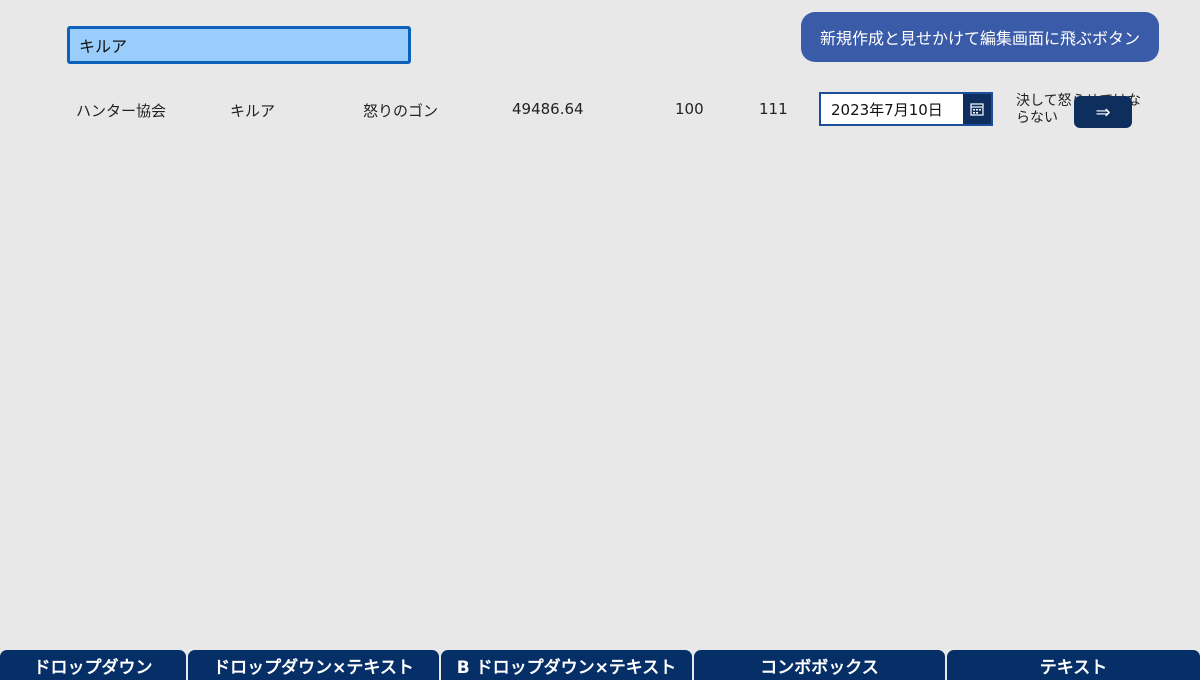 This screenshot has height=680, width=1200. What do you see at coordinates (1103, 112) in the screenshot?
I see `arrow-right-icon: ⇒` at bounding box center [1103, 112].